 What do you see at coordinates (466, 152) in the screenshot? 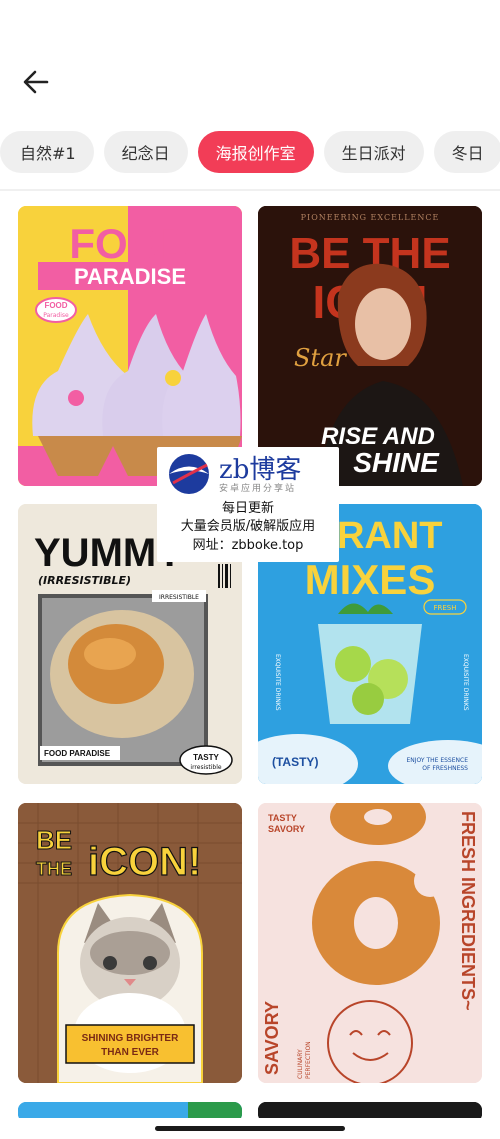
I see `chip-winter: 冬日` at bounding box center [466, 152].